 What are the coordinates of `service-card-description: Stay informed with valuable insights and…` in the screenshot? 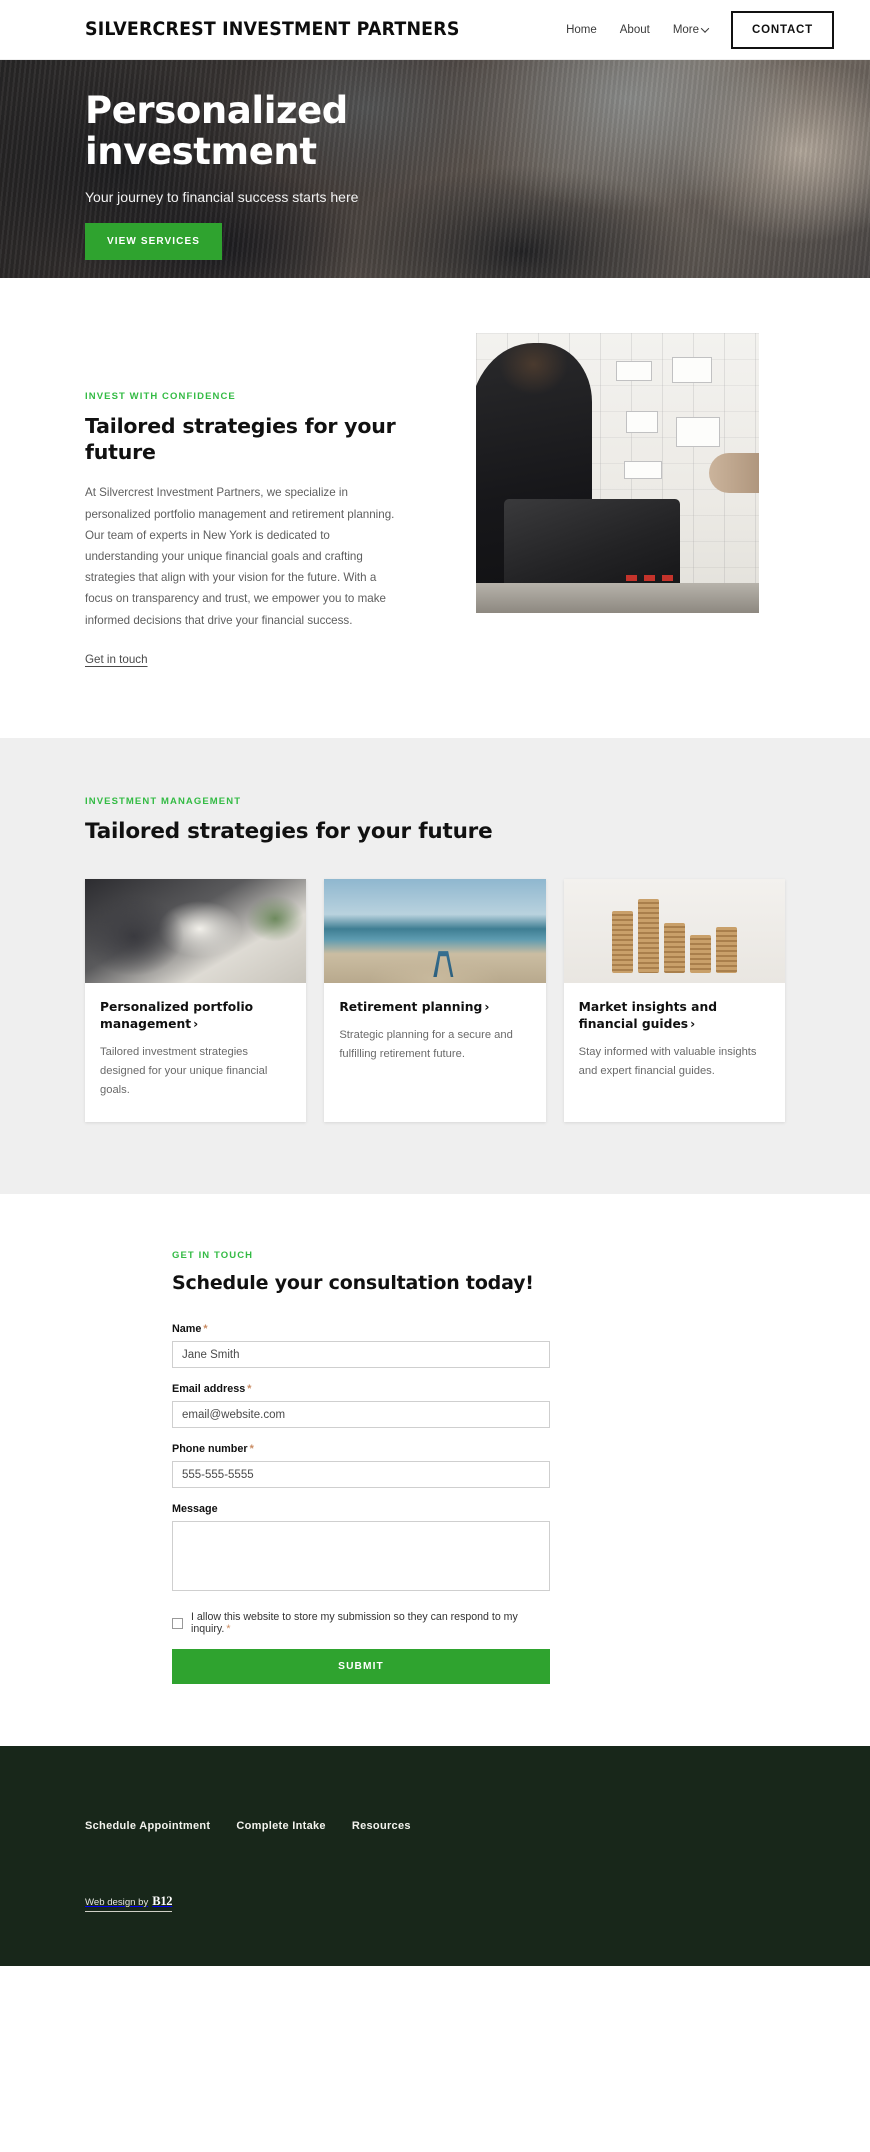 It's located at (667, 1062).